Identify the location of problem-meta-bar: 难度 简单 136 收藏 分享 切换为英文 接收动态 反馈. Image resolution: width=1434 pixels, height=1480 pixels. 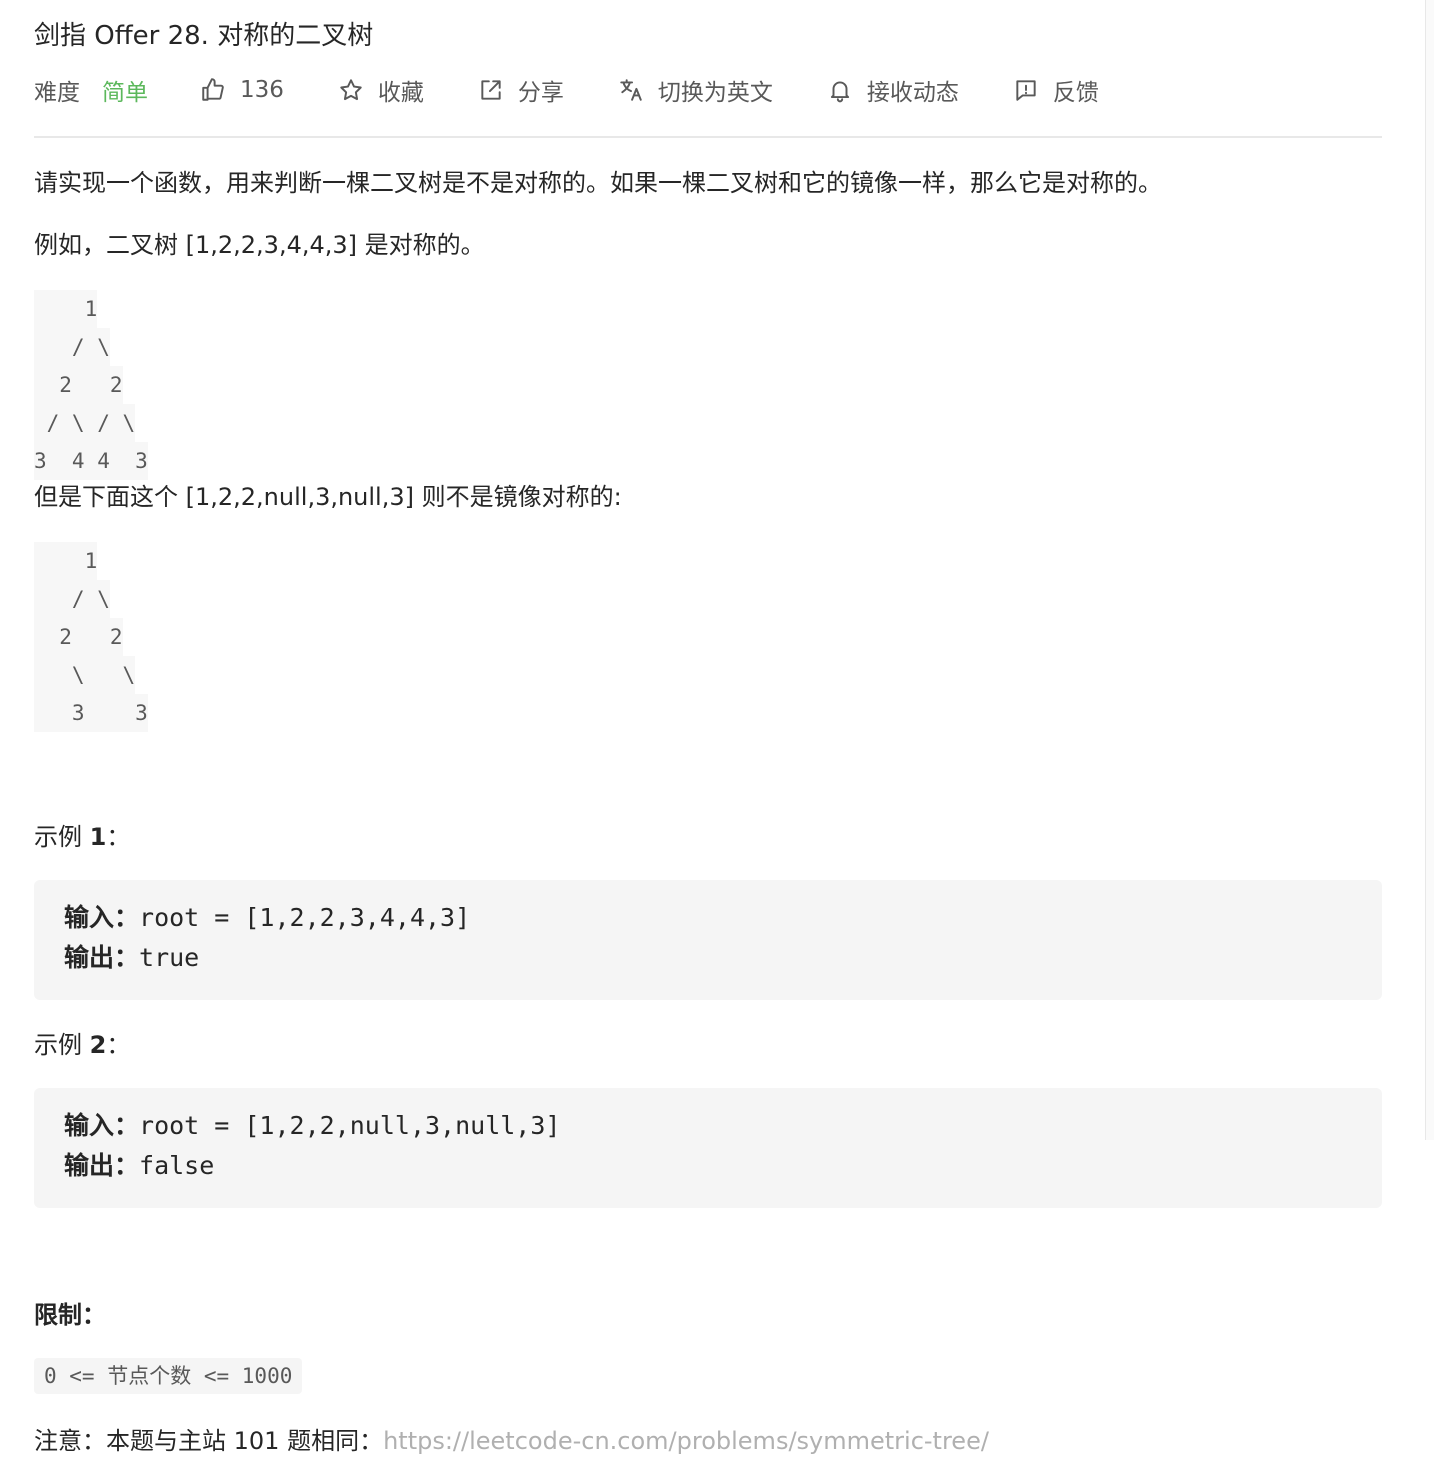
(566, 90).